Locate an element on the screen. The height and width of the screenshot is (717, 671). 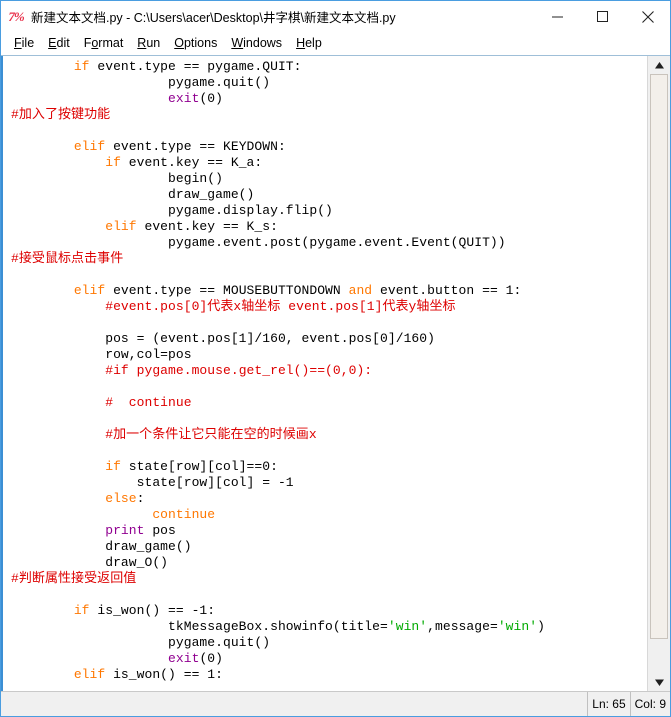
menu-item-run: Run is located at coordinates (148, 43).